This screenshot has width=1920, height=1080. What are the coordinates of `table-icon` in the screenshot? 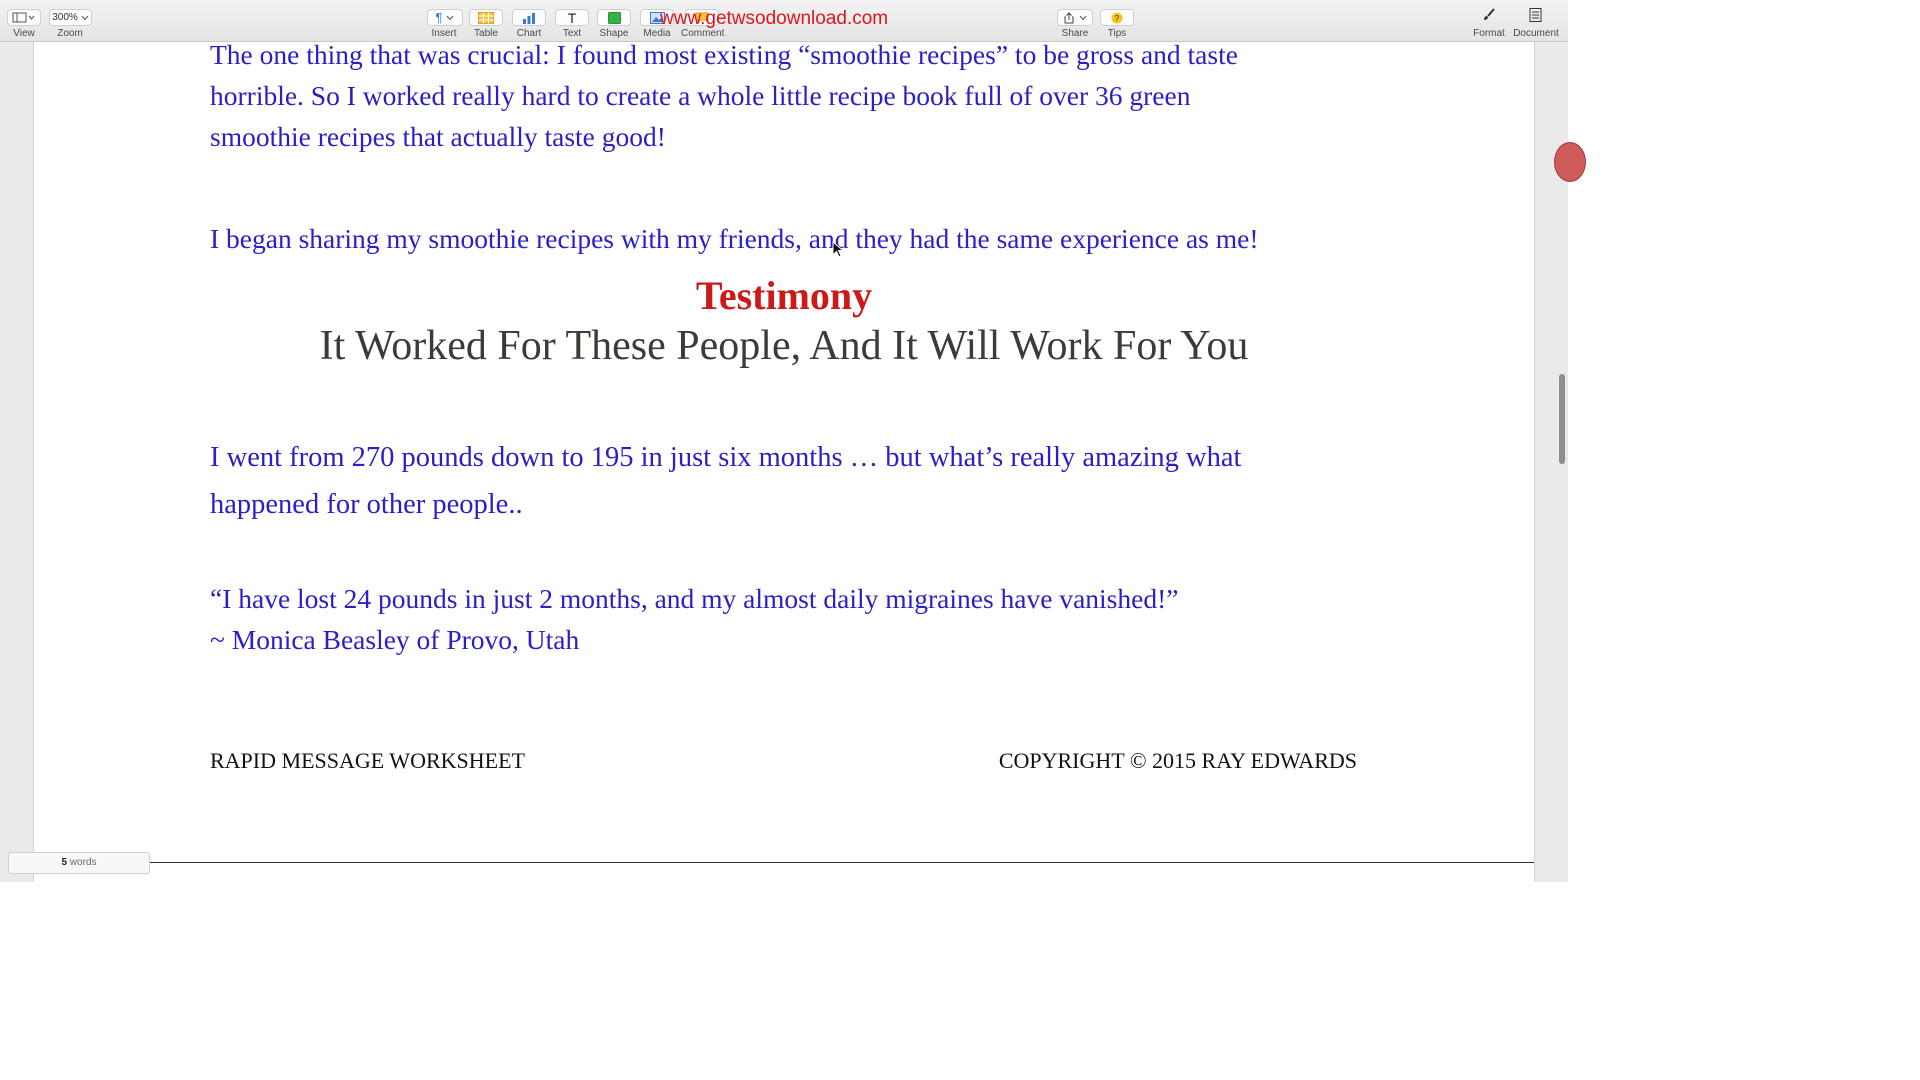 It's located at (486, 17).